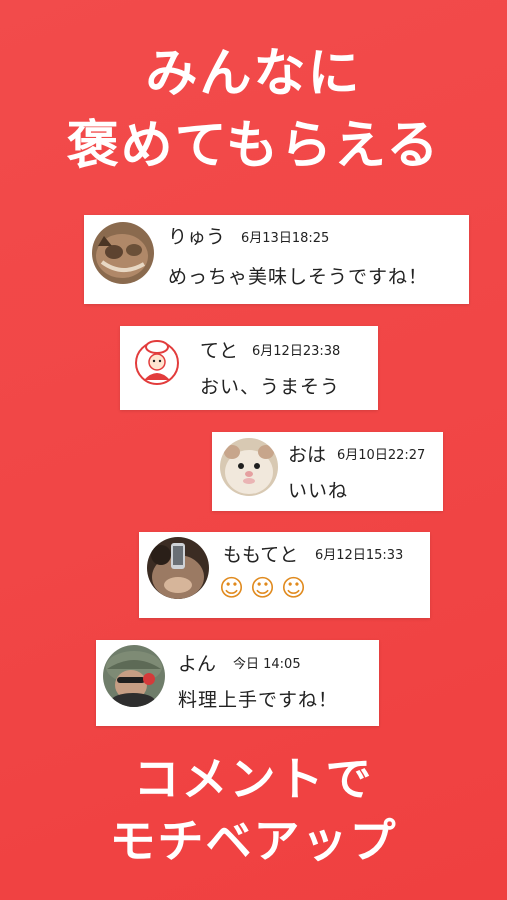 The width and height of the screenshot is (507, 900). What do you see at coordinates (276, 259) in the screenshot?
I see `comment-card-1: りゅう 6月13日18:25 めっちゃ美味しそうですね！` at bounding box center [276, 259].